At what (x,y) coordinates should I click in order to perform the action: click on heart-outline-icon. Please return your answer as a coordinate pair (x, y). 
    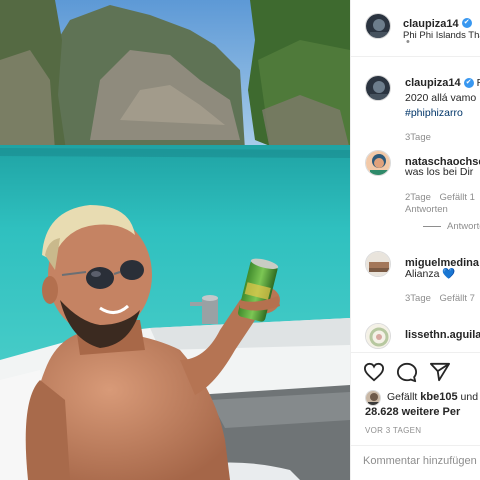
    Looking at the image, I should click on (374, 374).